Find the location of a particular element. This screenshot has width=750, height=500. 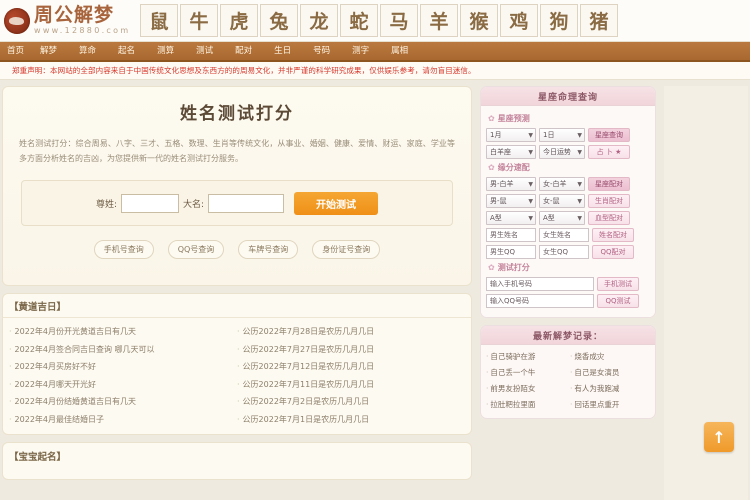

list-item-label: 公历2022年7月2日是农历几月几日 is located at coordinates (306, 401).